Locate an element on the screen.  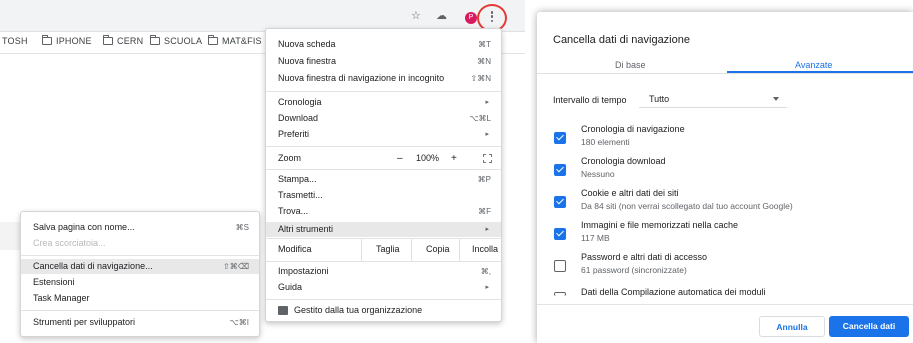
option-subtitle: 180 elementi is located at coordinates (605, 142).